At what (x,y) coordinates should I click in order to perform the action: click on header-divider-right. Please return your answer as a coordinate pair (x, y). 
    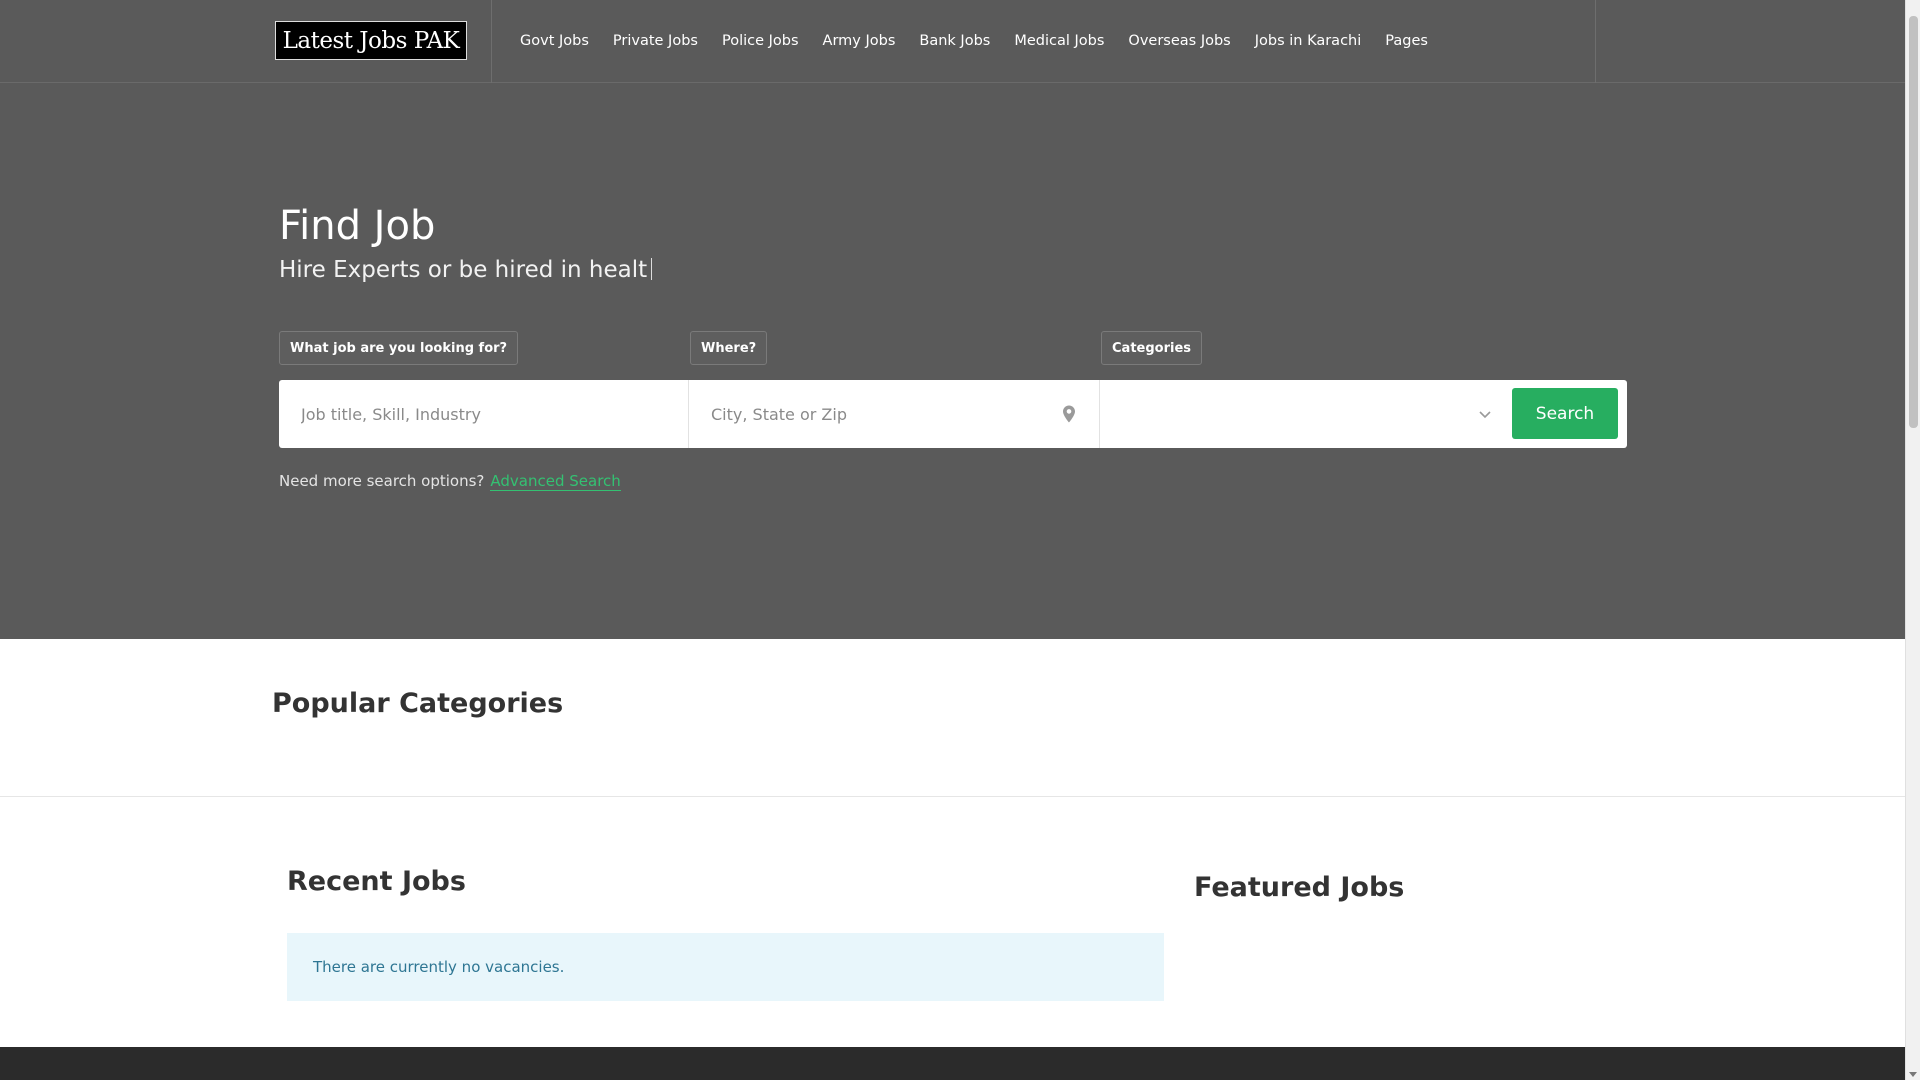
    Looking at the image, I should click on (1595, 41).